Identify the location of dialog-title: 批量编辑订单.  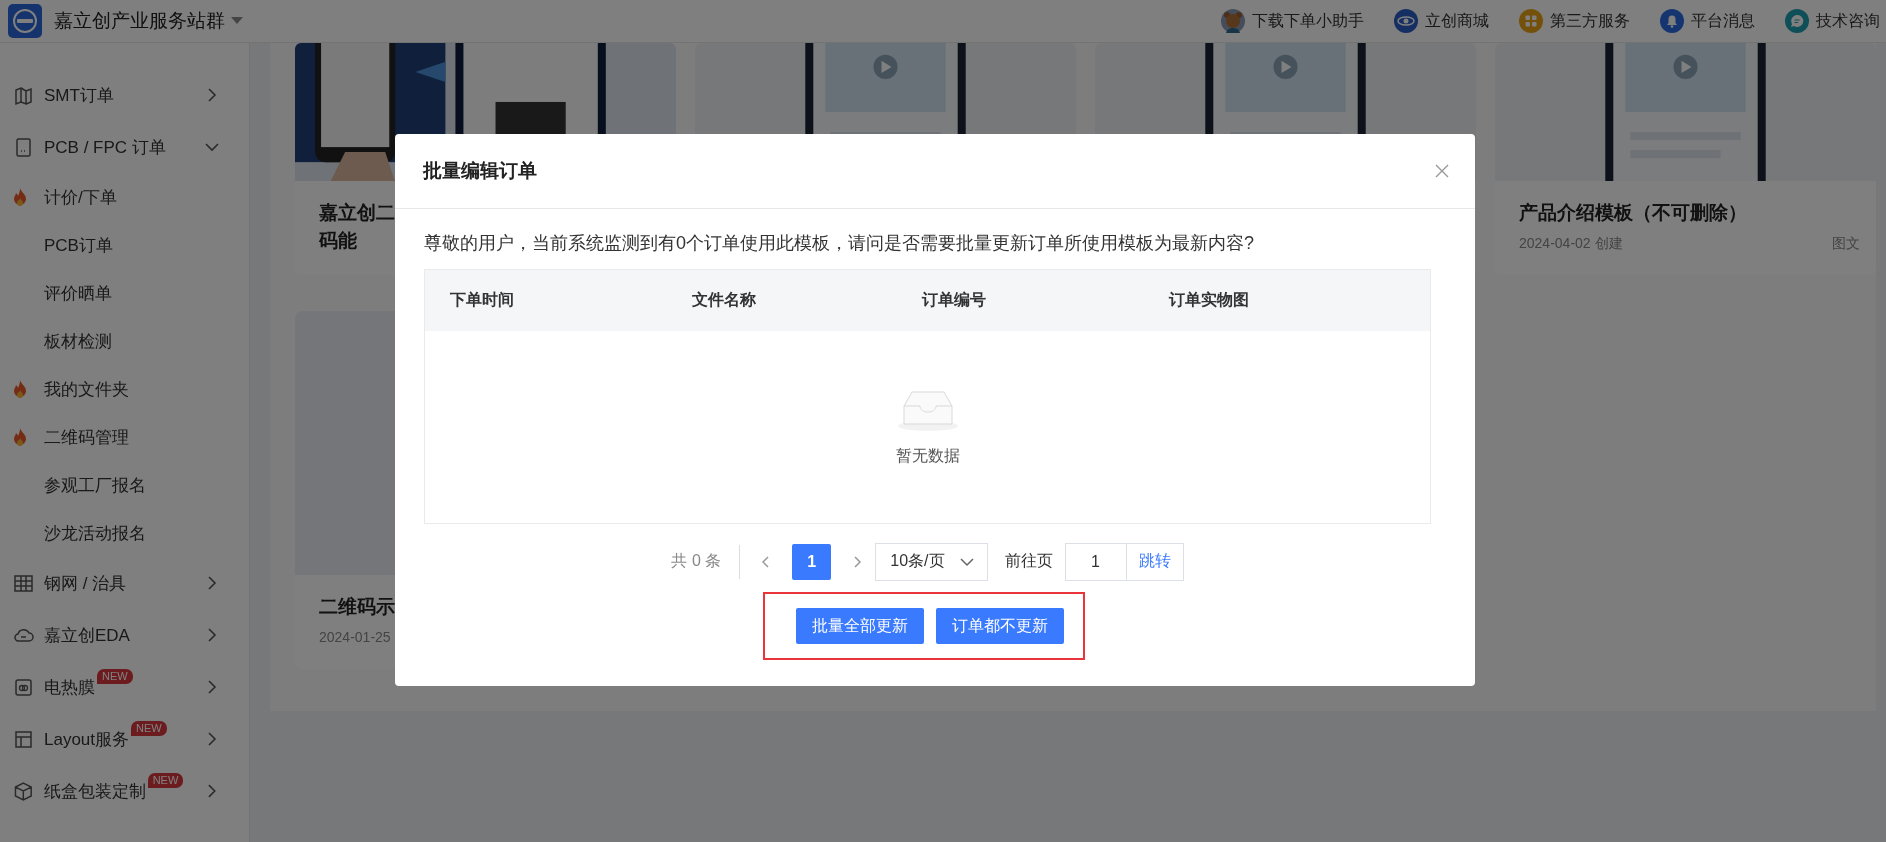
(480, 171).